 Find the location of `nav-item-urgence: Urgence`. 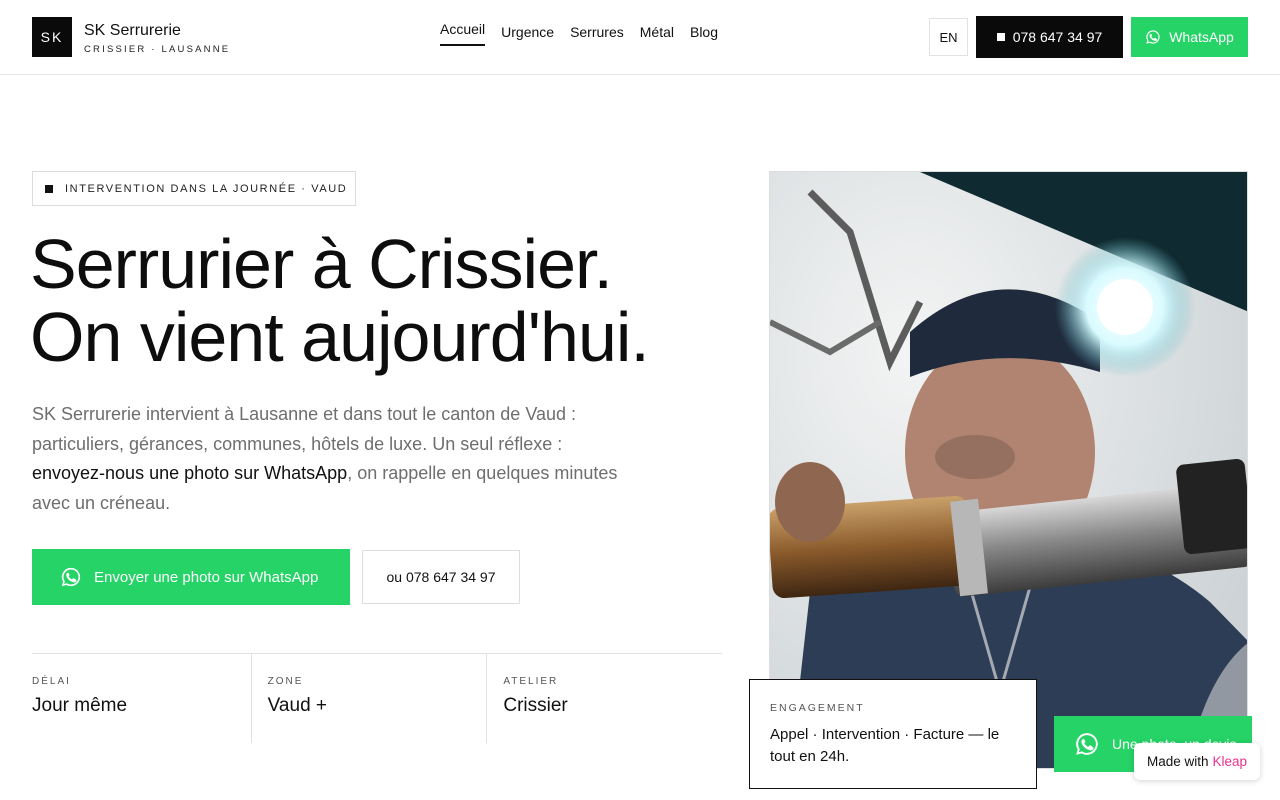

nav-item-urgence: Urgence is located at coordinates (527, 35).